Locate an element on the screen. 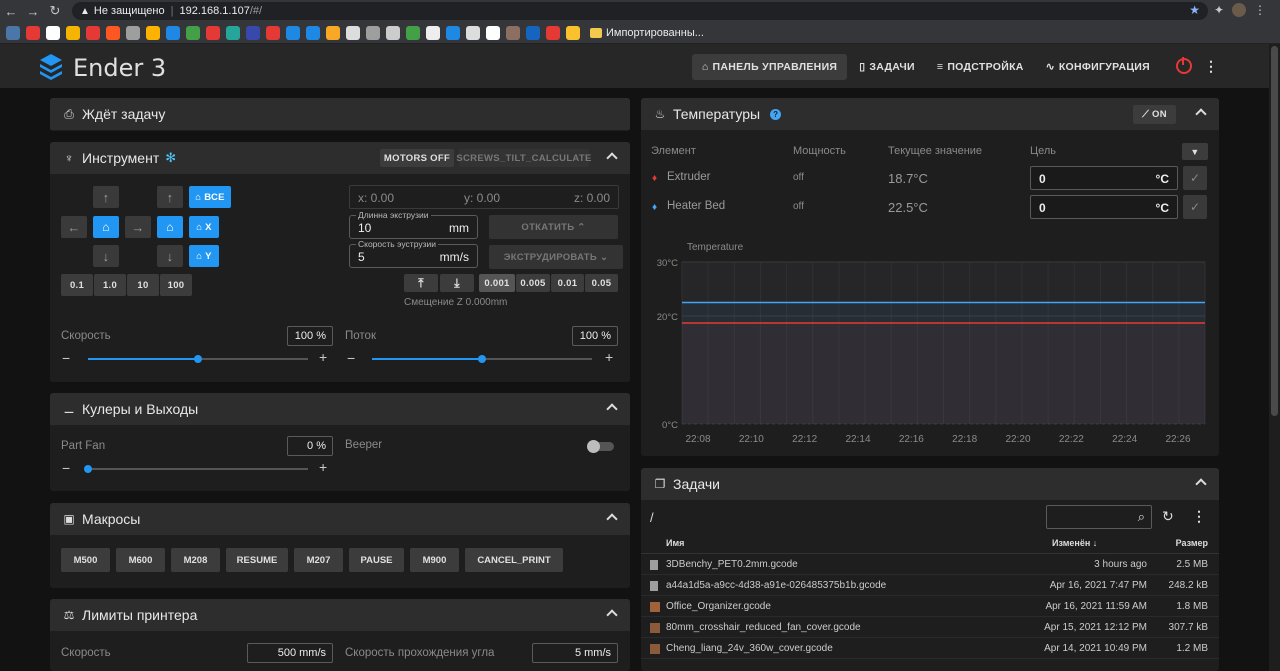 This screenshot has height=671, width=1280. jobs-menu-icon: ⋮ is located at coordinates (1199, 516).